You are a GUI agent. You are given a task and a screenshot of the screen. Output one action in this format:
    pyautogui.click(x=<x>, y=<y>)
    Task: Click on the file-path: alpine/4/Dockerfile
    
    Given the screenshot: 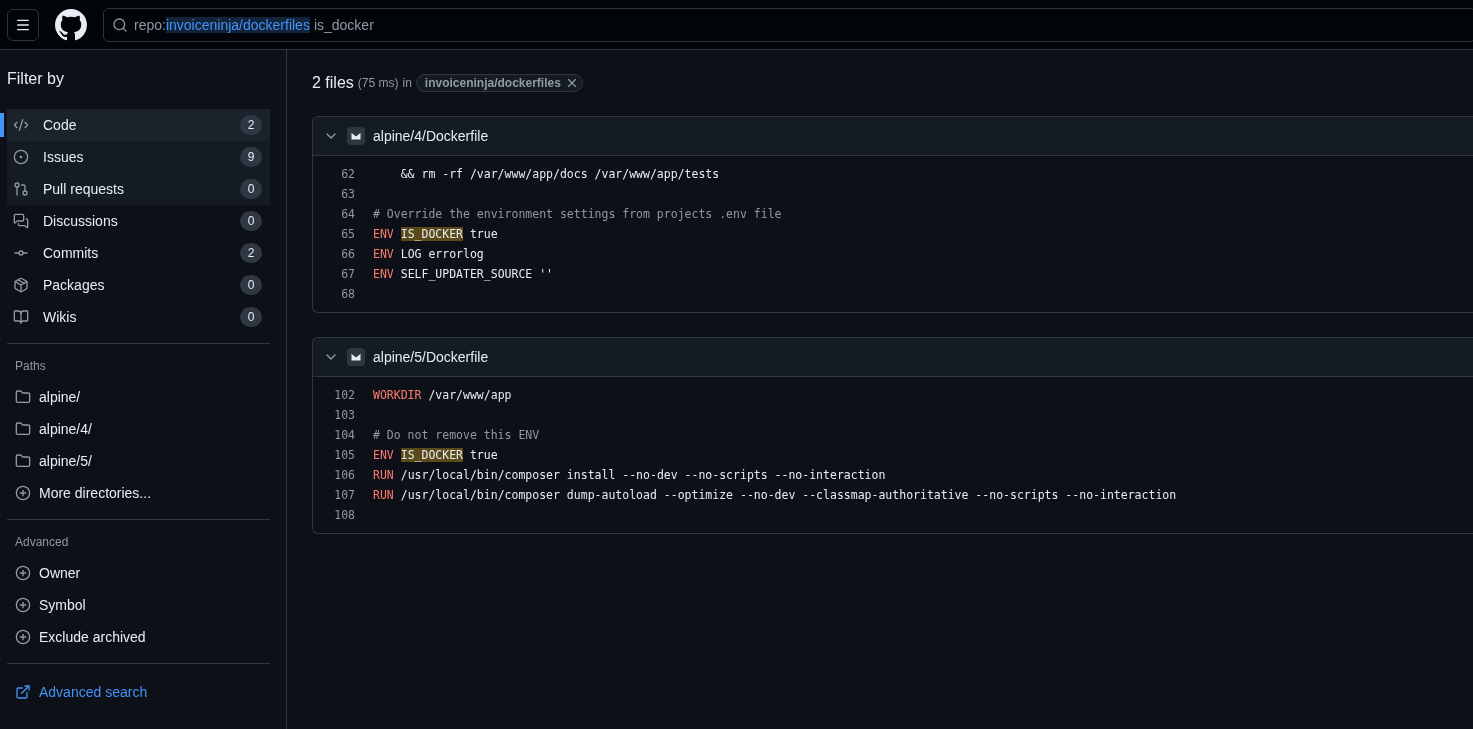 What is the action you would take?
    pyautogui.click(x=431, y=136)
    